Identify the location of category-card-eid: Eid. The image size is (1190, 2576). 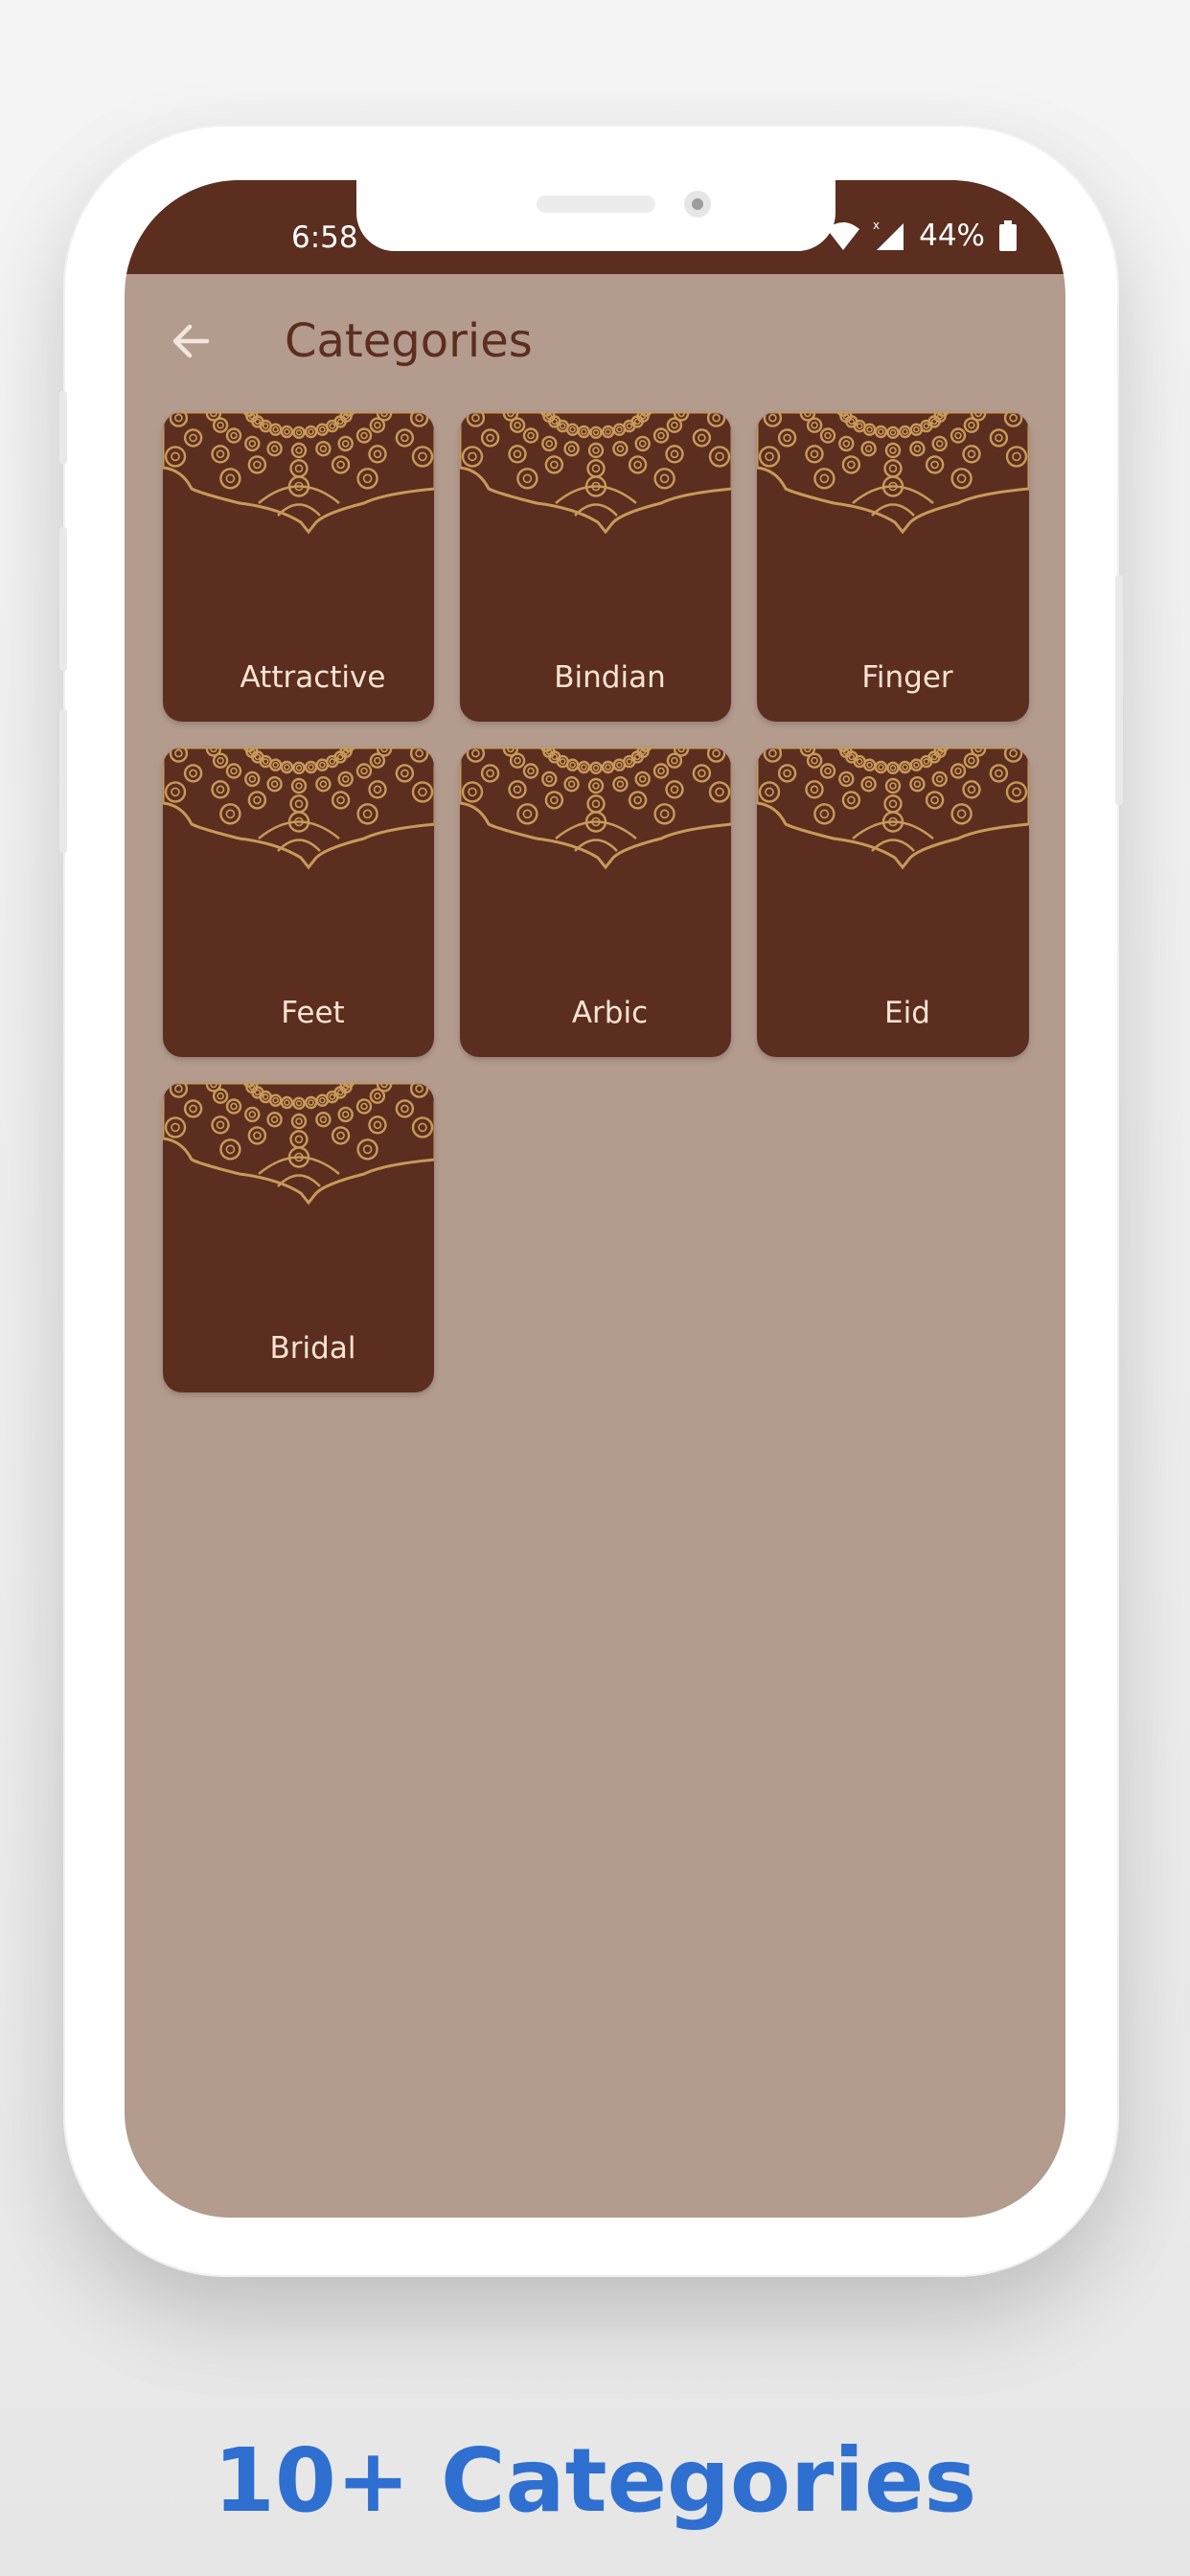
(893, 902).